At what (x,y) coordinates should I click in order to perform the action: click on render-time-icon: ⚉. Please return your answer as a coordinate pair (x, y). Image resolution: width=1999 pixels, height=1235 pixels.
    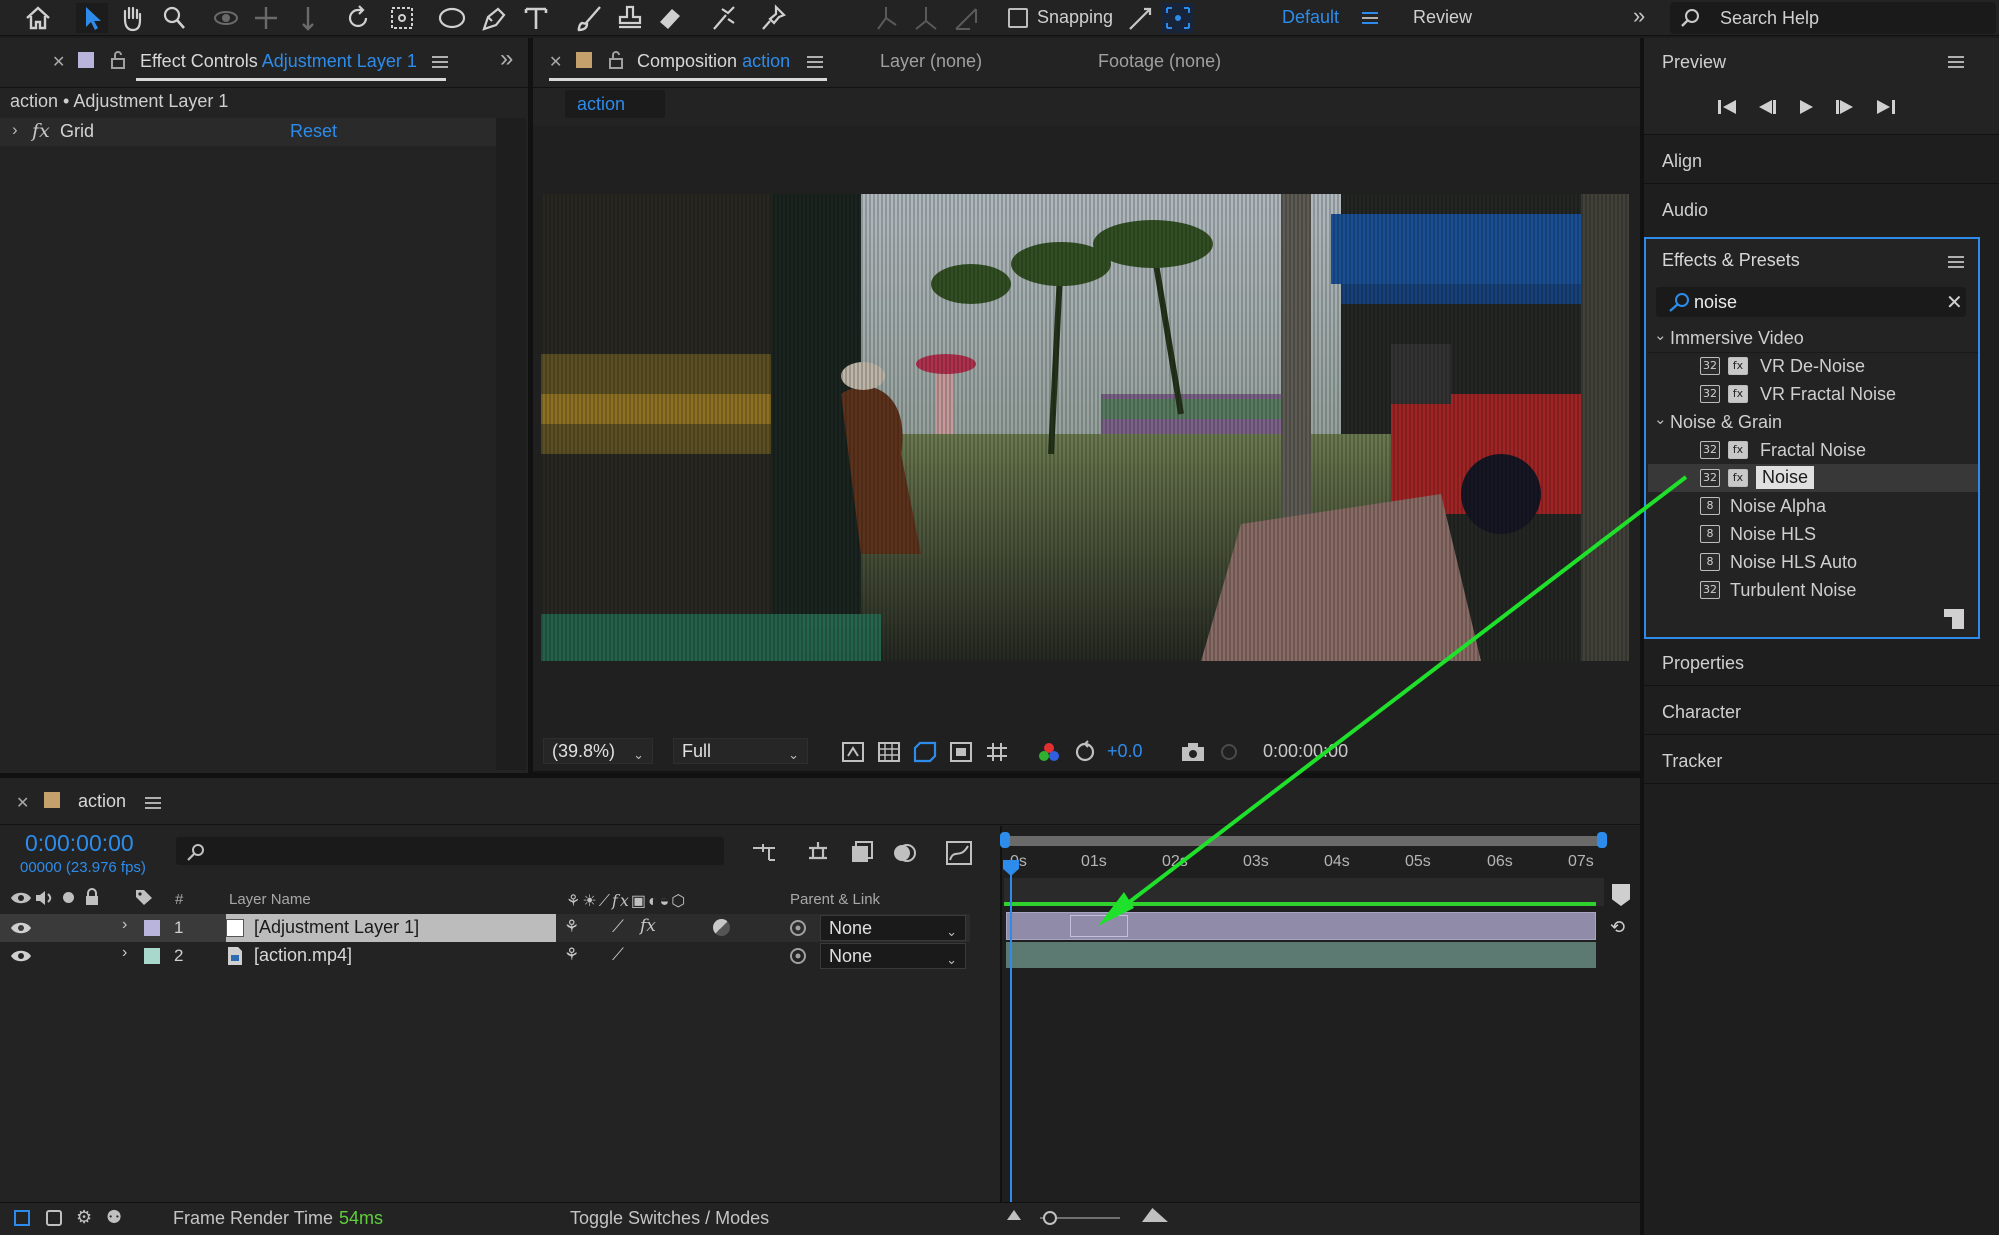
    Looking at the image, I should click on (114, 1217).